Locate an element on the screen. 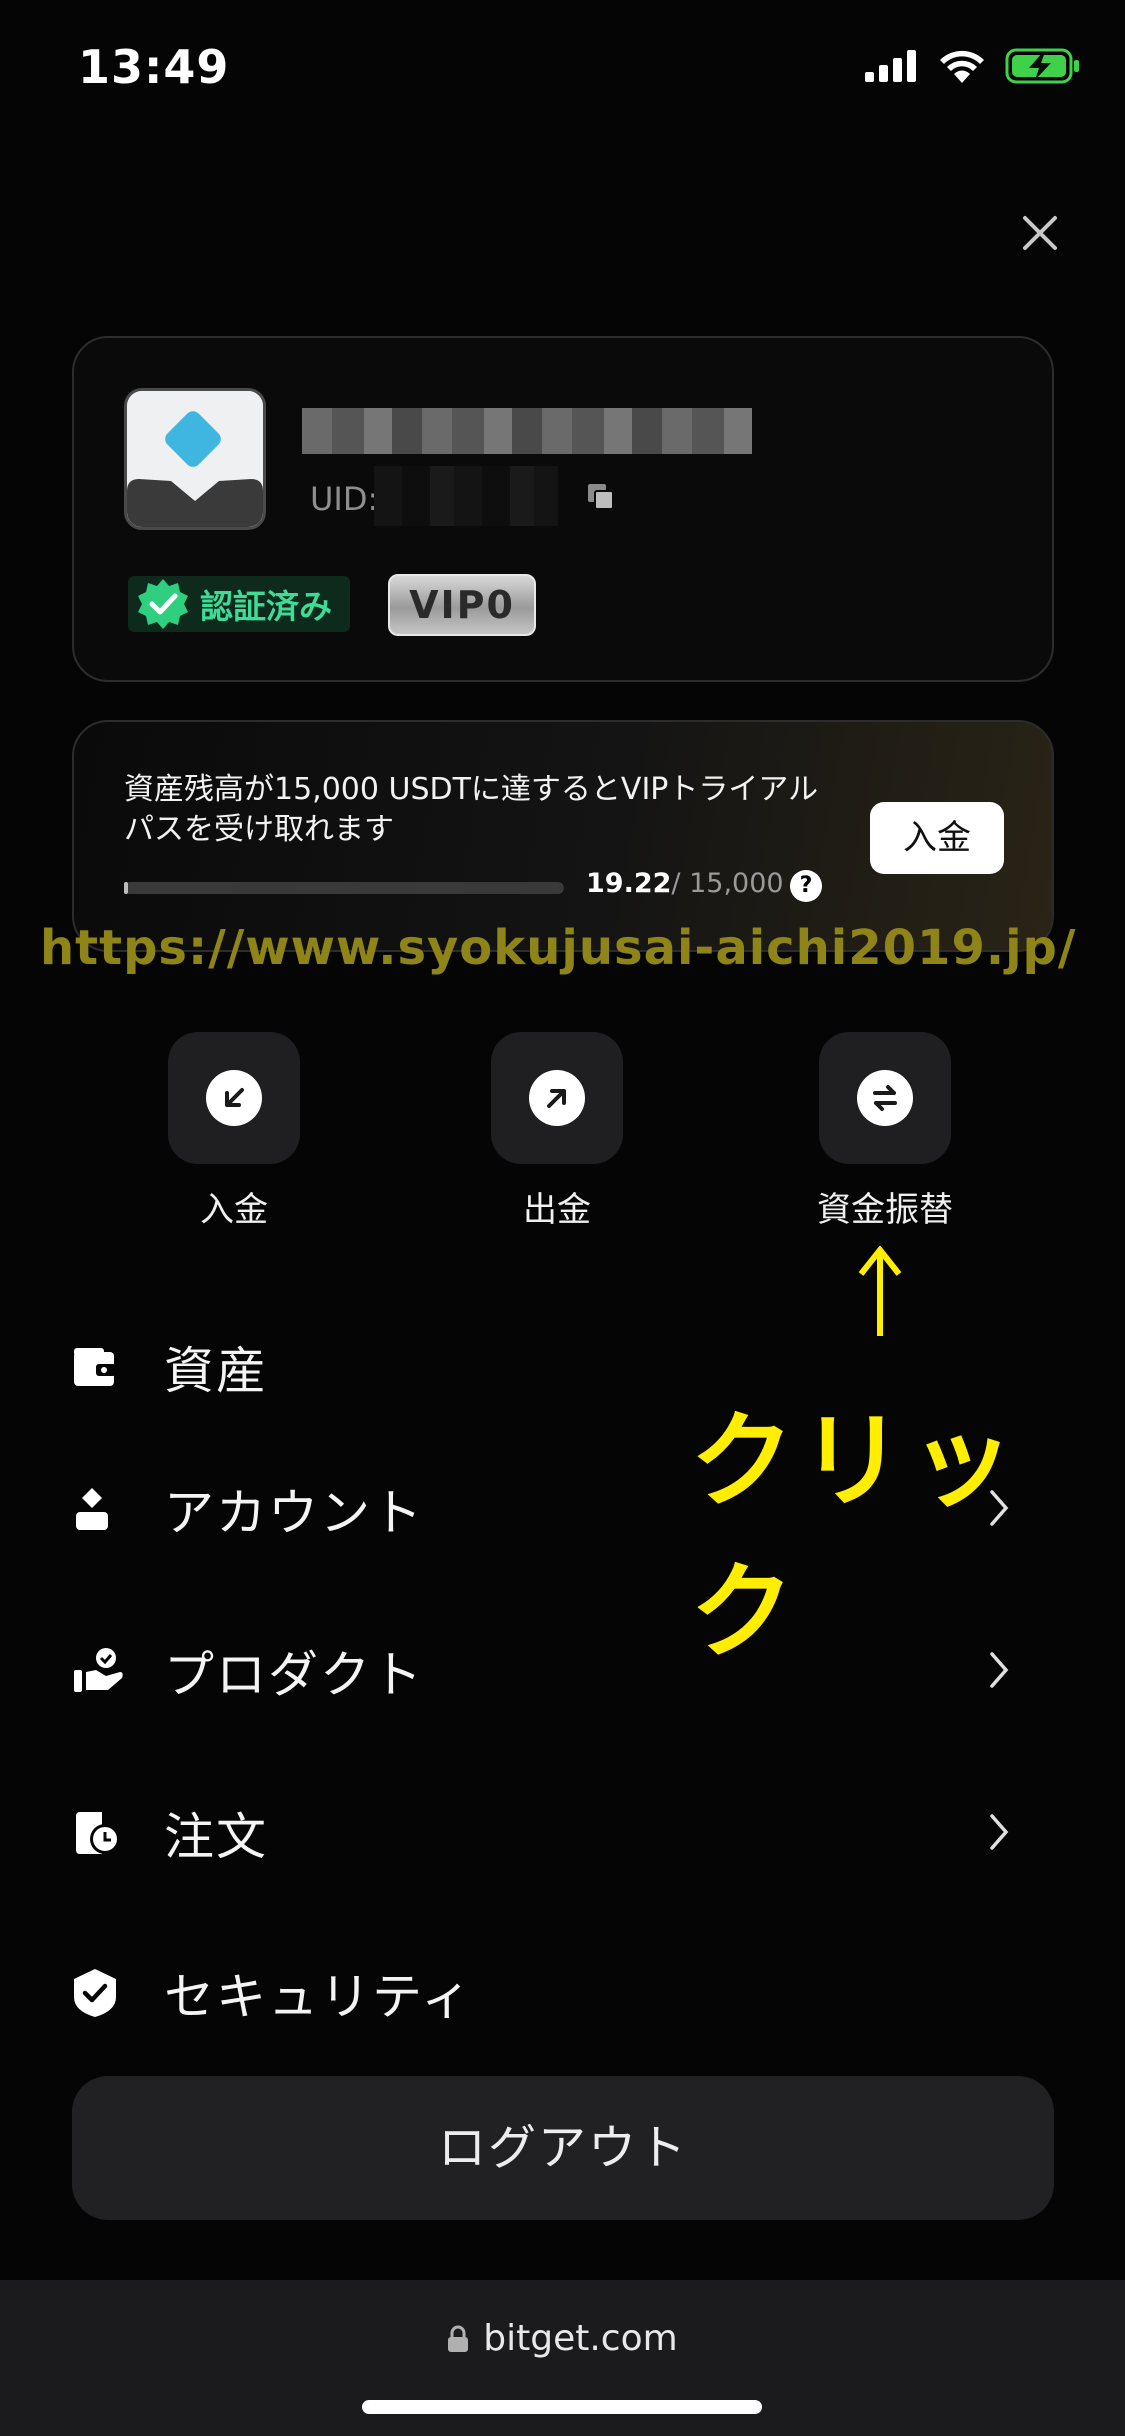 The image size is (1125, 2436). lock-icon is located at coordinates (458, 2338).